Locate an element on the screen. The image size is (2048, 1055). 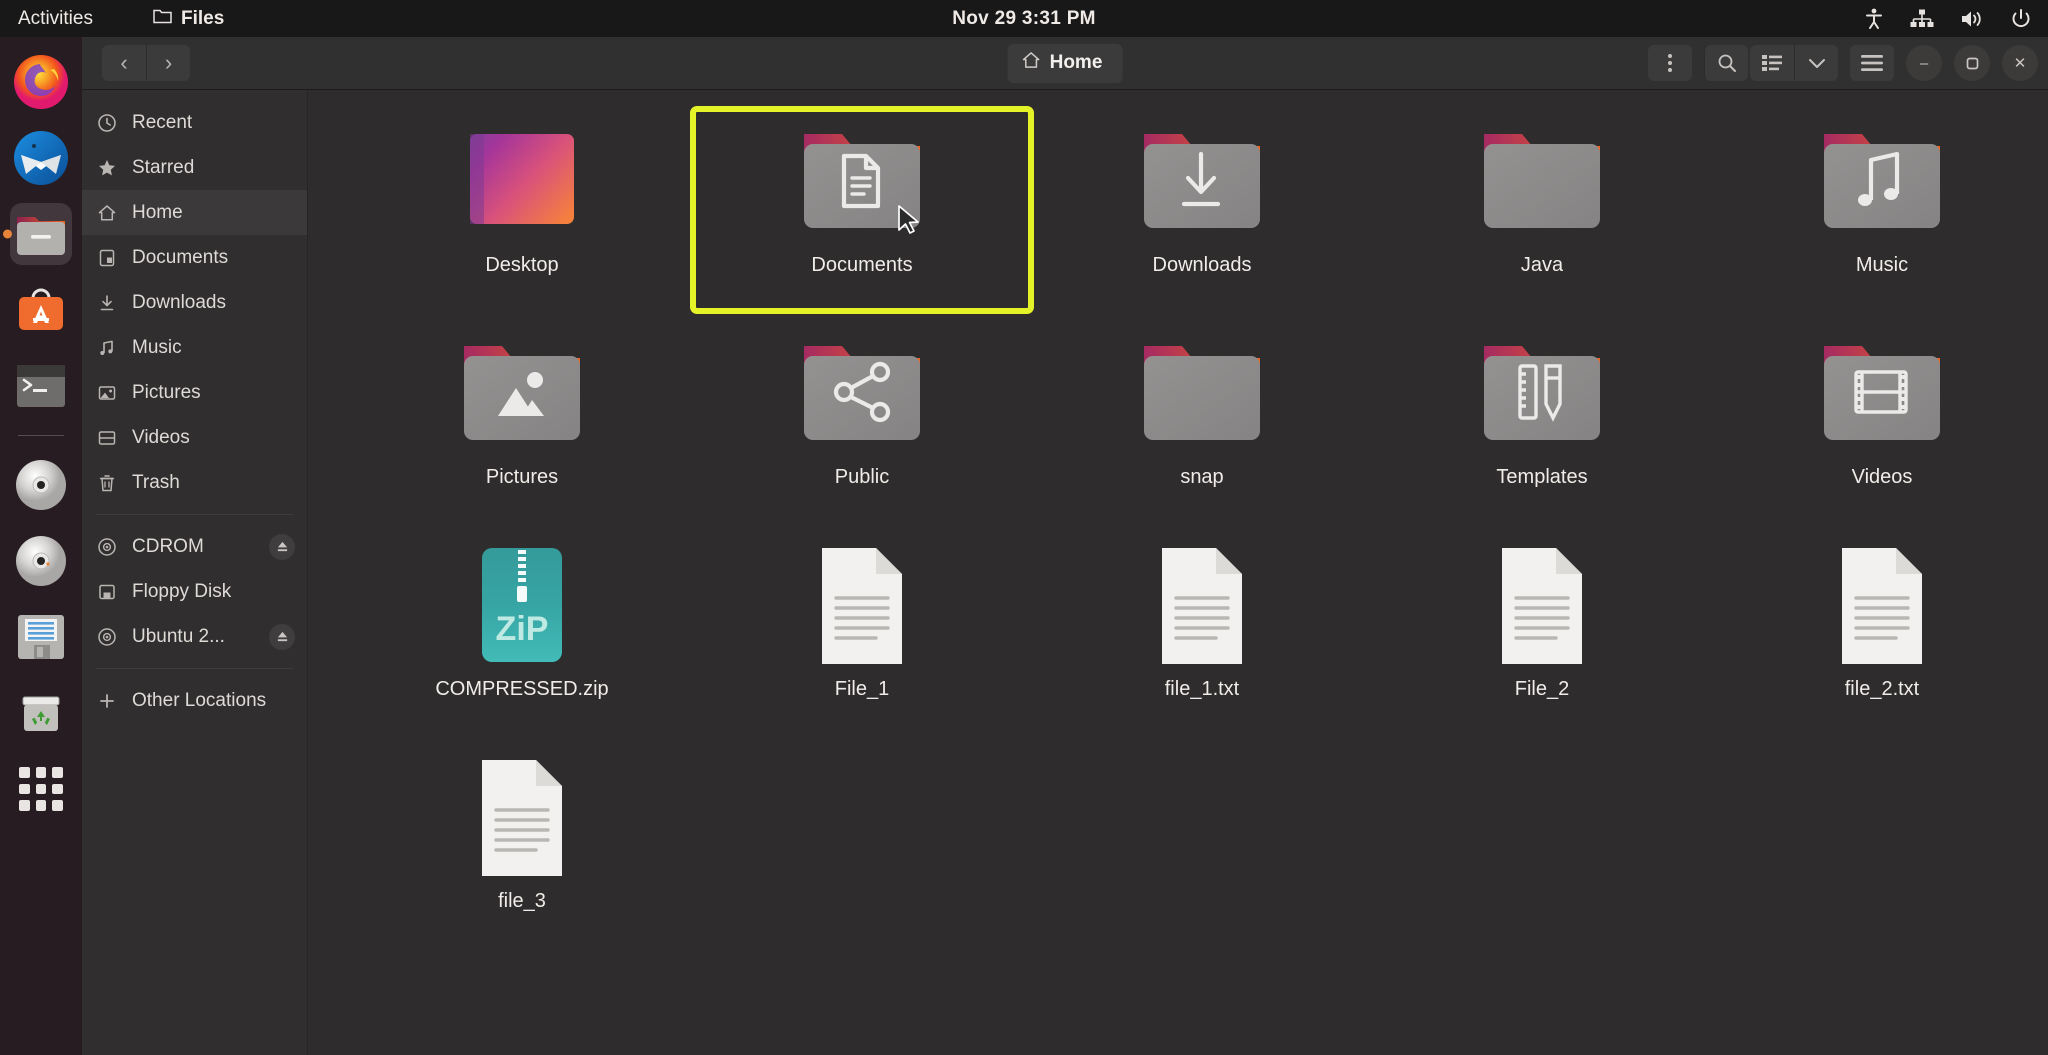
sidebar-item-other-locations: Other Locations is located at coordinates (194, 700).